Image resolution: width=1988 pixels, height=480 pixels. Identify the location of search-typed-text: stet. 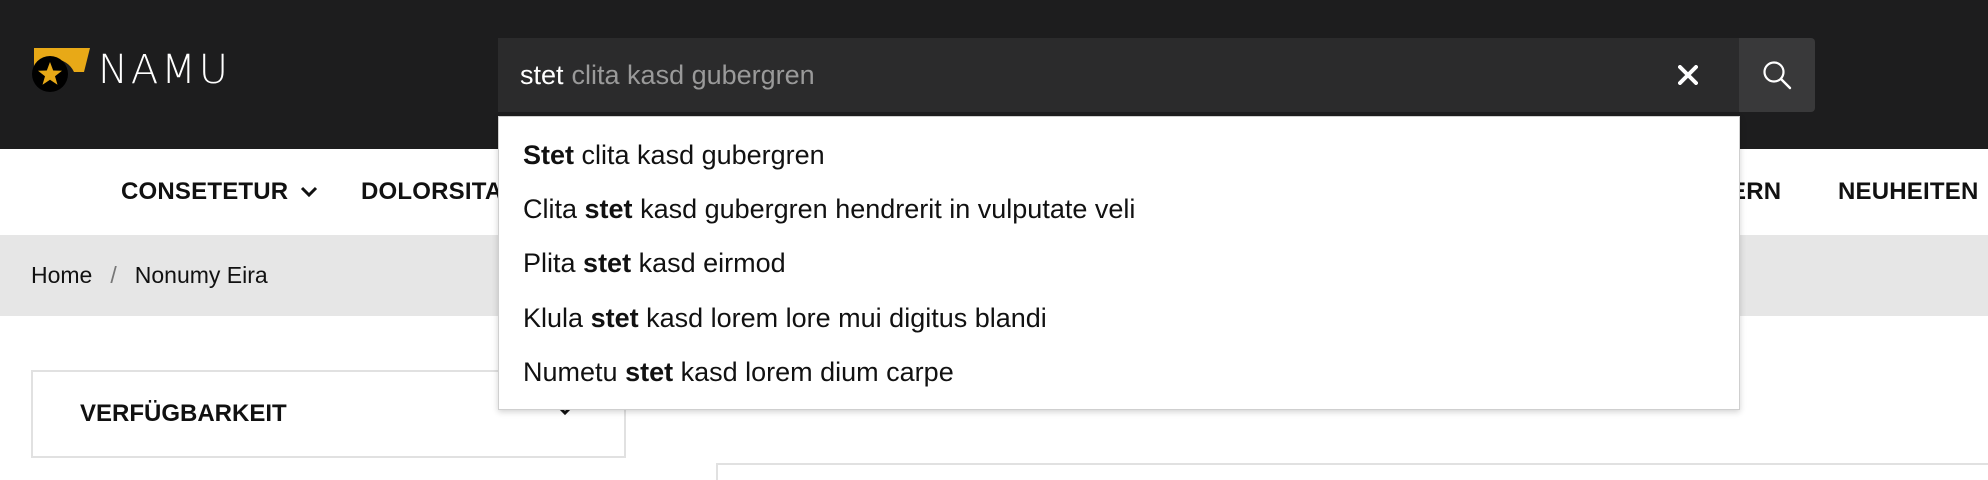
(542, 74).